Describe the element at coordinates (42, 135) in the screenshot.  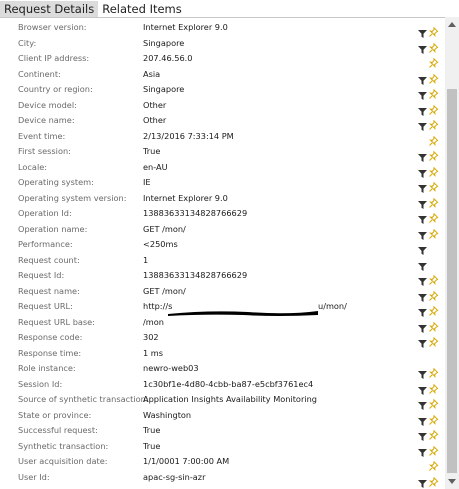
I see `property-label: Event time:` at that location.